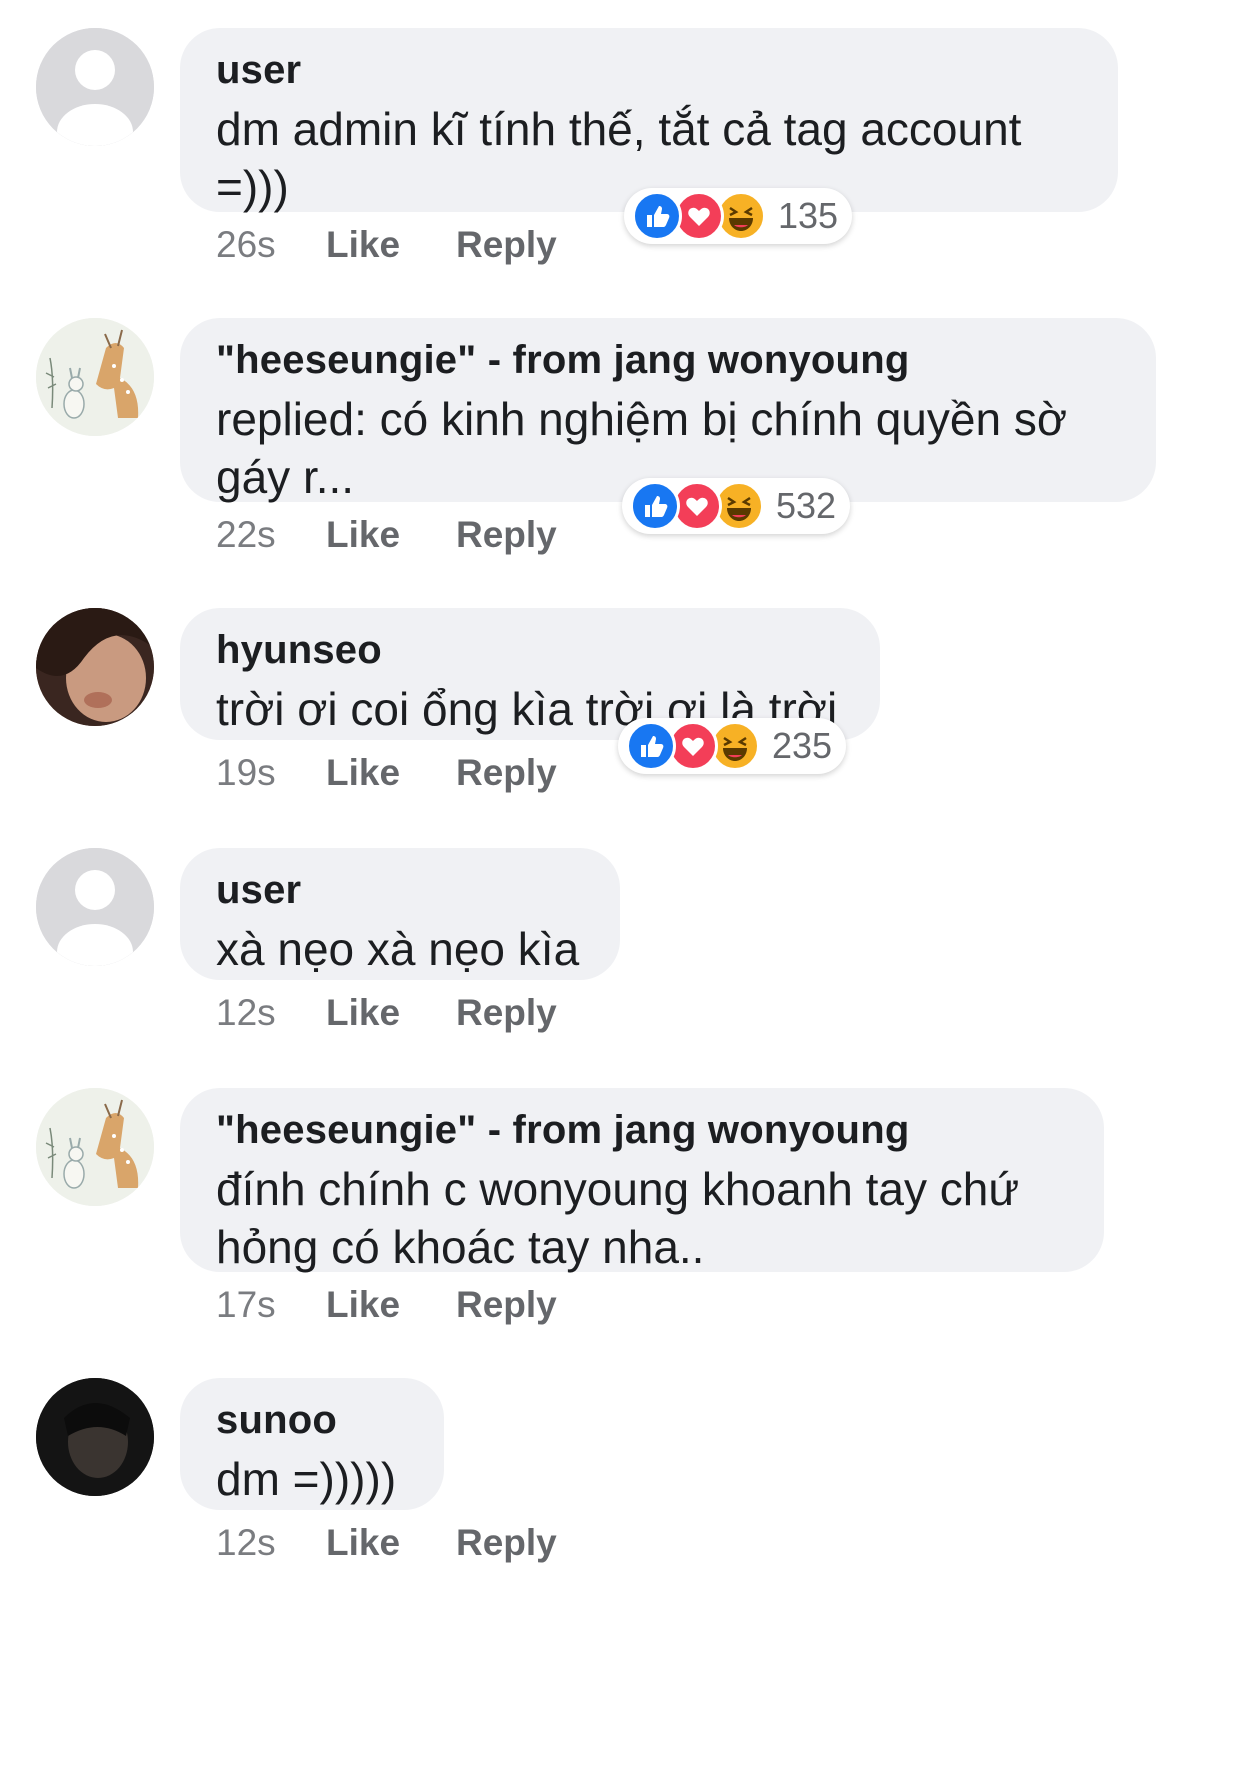  Describe the element at coordinates (398, 949) in the screenshot. I see `comment-text: xà nẹo xà nẹo kìa` at that location.